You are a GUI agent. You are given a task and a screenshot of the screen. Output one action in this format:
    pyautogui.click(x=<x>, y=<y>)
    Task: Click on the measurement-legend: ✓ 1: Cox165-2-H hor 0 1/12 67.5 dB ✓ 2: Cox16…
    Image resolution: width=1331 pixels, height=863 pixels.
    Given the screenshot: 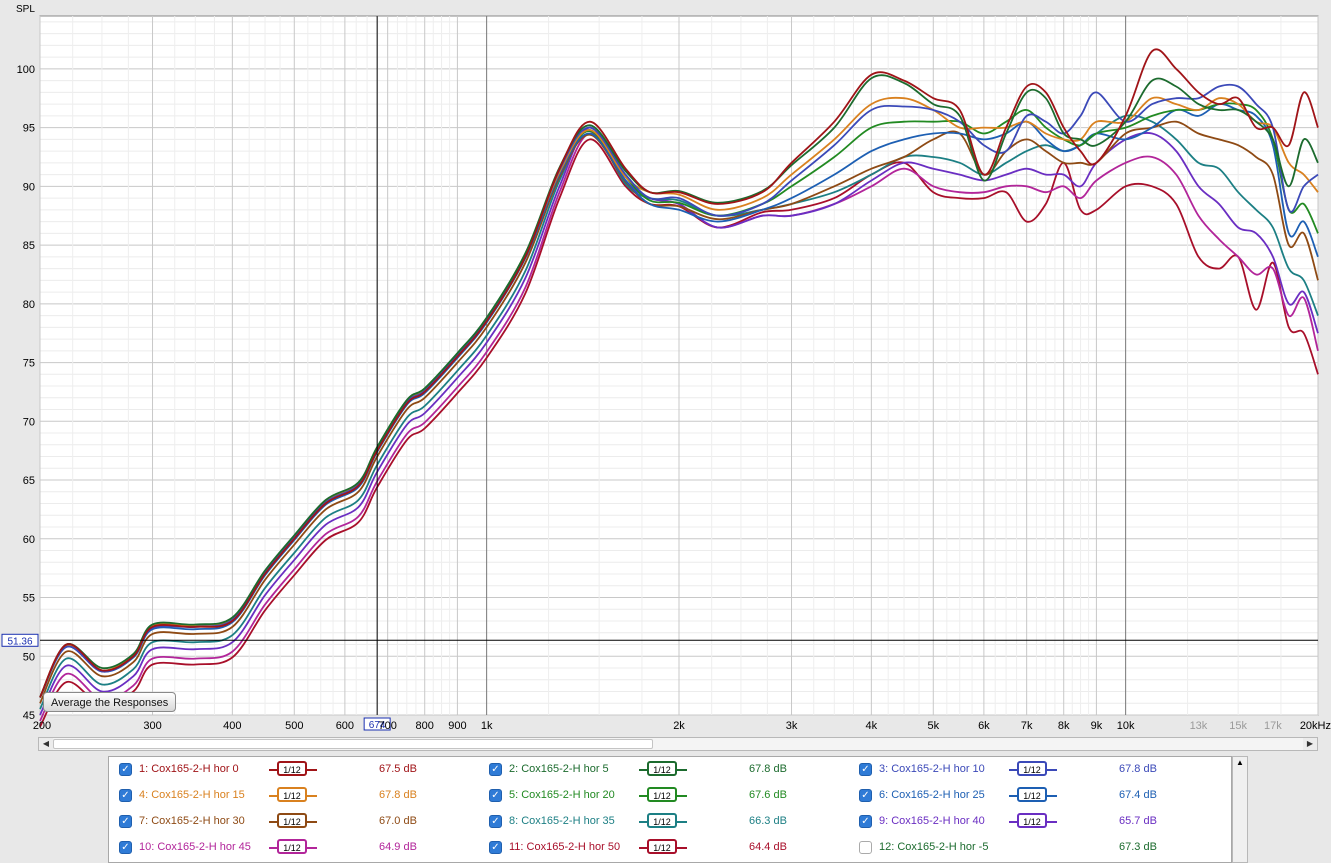 What is the action you would take?
    pyautogui.click(x=670, y=809)
    